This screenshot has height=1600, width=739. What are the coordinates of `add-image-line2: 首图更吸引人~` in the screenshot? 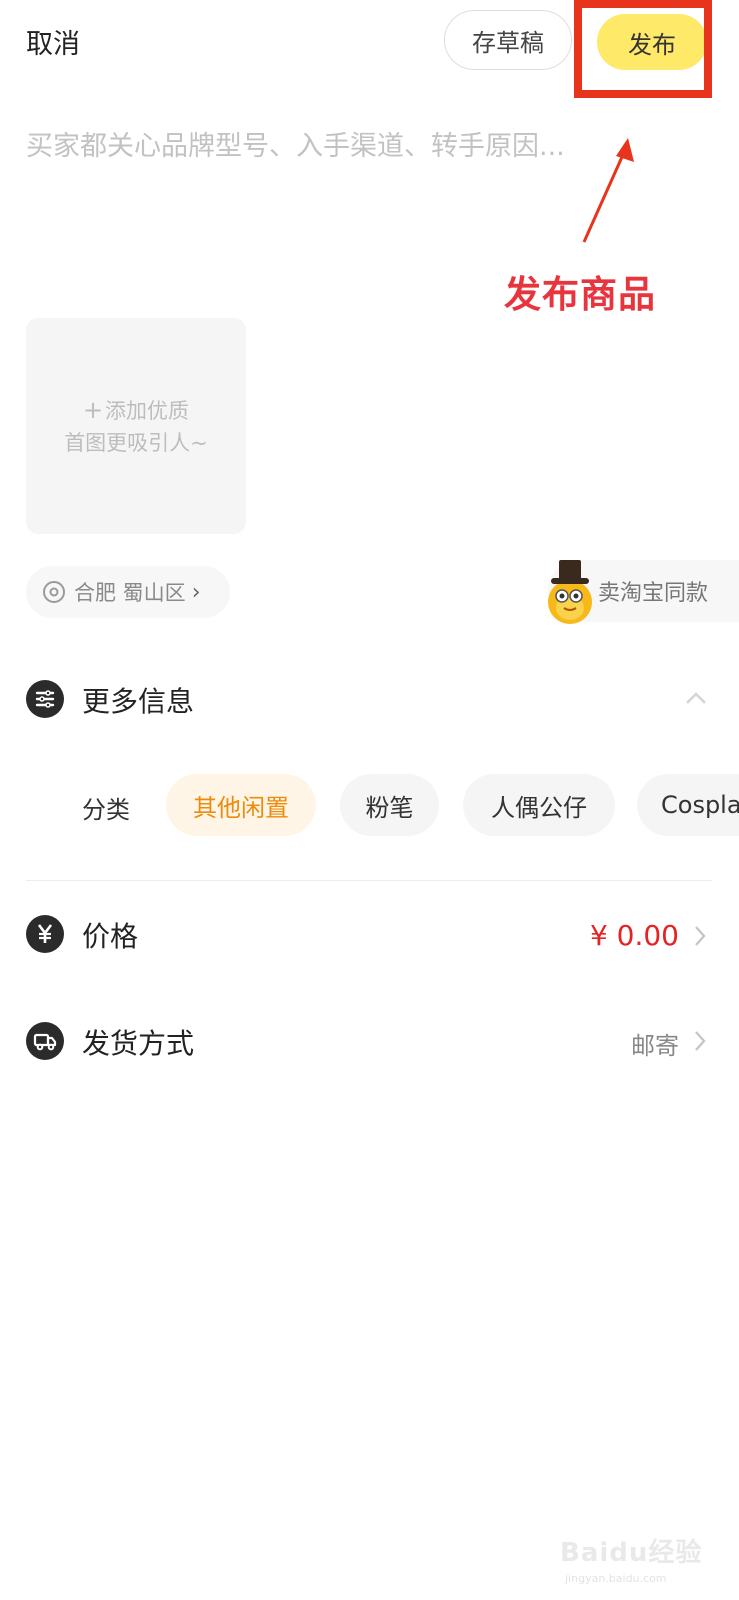 It's located at (136, 442).